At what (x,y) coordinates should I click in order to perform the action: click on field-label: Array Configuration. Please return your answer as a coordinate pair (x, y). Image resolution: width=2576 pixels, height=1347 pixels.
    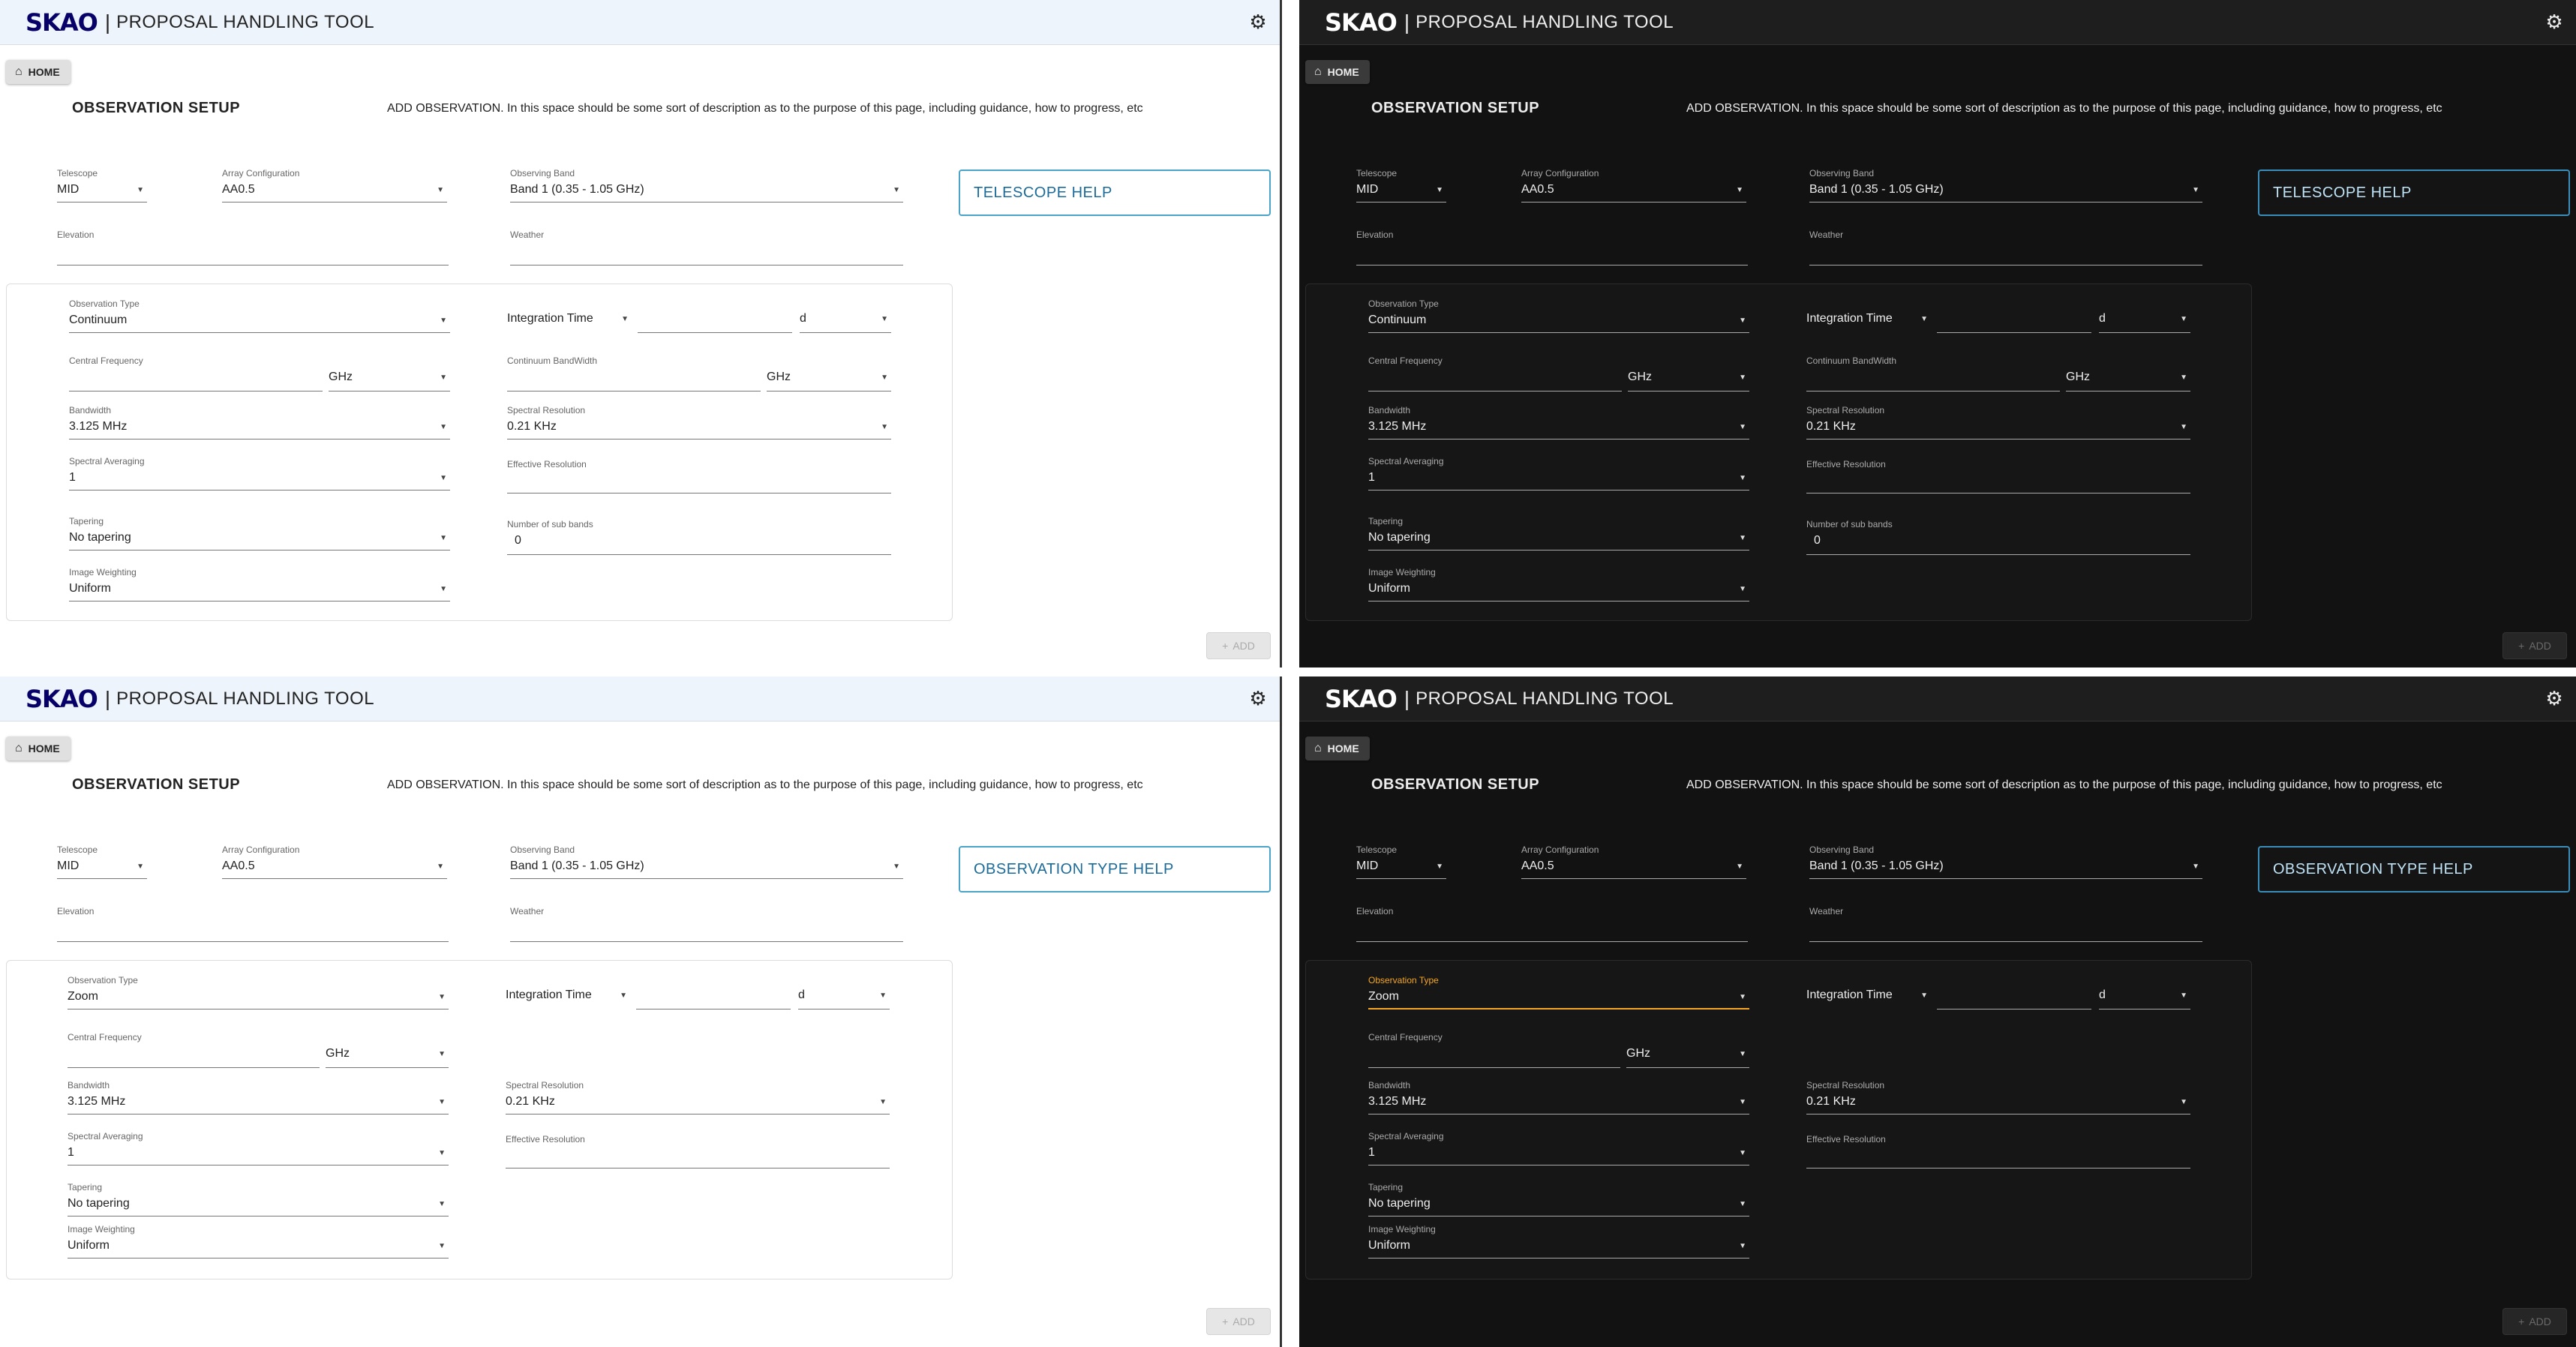
    Looking at the image, I should click on (1560, 173).